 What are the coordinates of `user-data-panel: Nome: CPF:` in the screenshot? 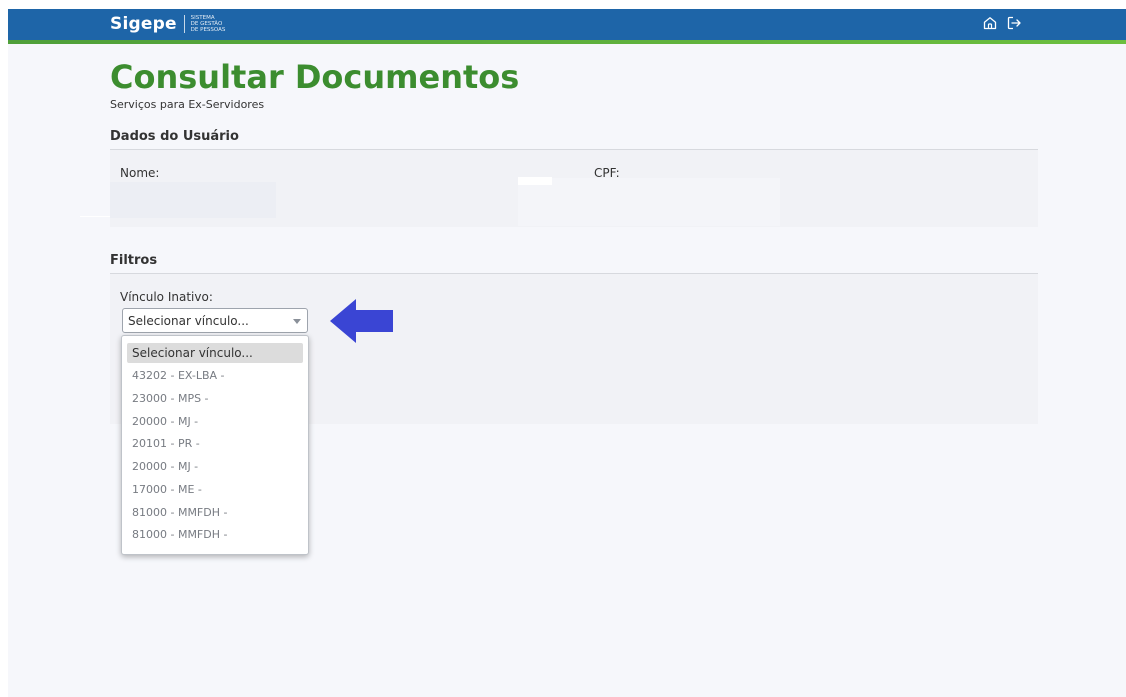 It's located at (574, 188).